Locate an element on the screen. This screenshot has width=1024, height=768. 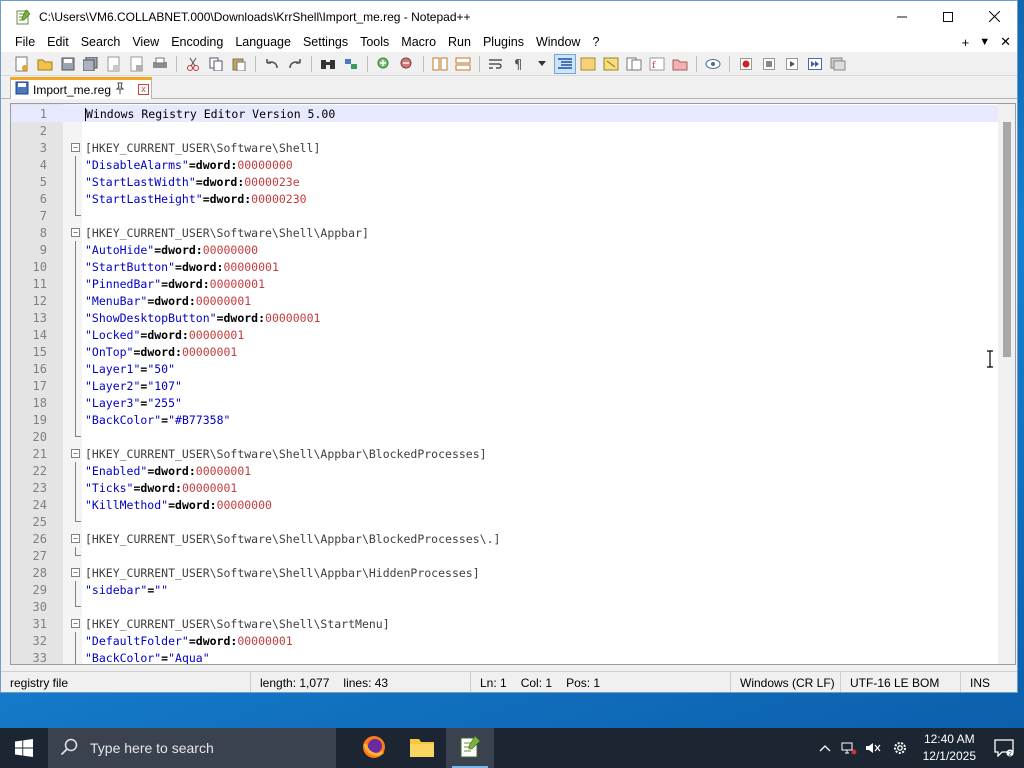
undo-icon is located at coordinates (272, 64).